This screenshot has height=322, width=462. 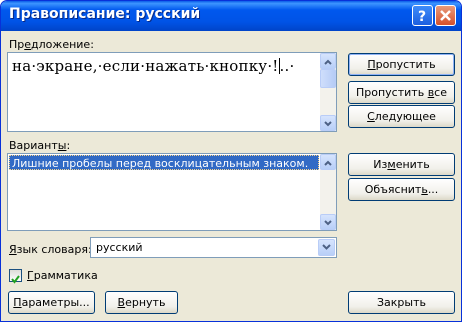 I want to click on language-label: Язык словаря:, so click(x=50, y=249).